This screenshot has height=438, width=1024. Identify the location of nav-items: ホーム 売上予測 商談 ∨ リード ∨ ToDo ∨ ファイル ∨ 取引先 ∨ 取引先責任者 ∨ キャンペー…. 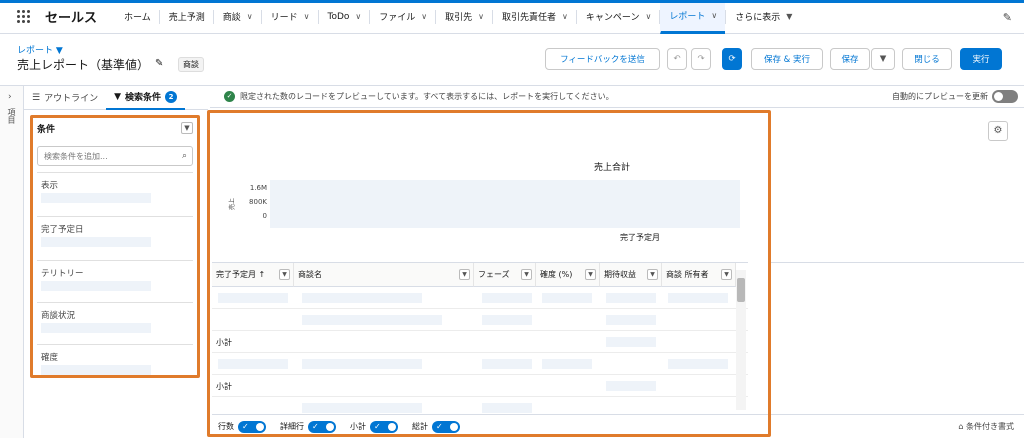
(457, 17).